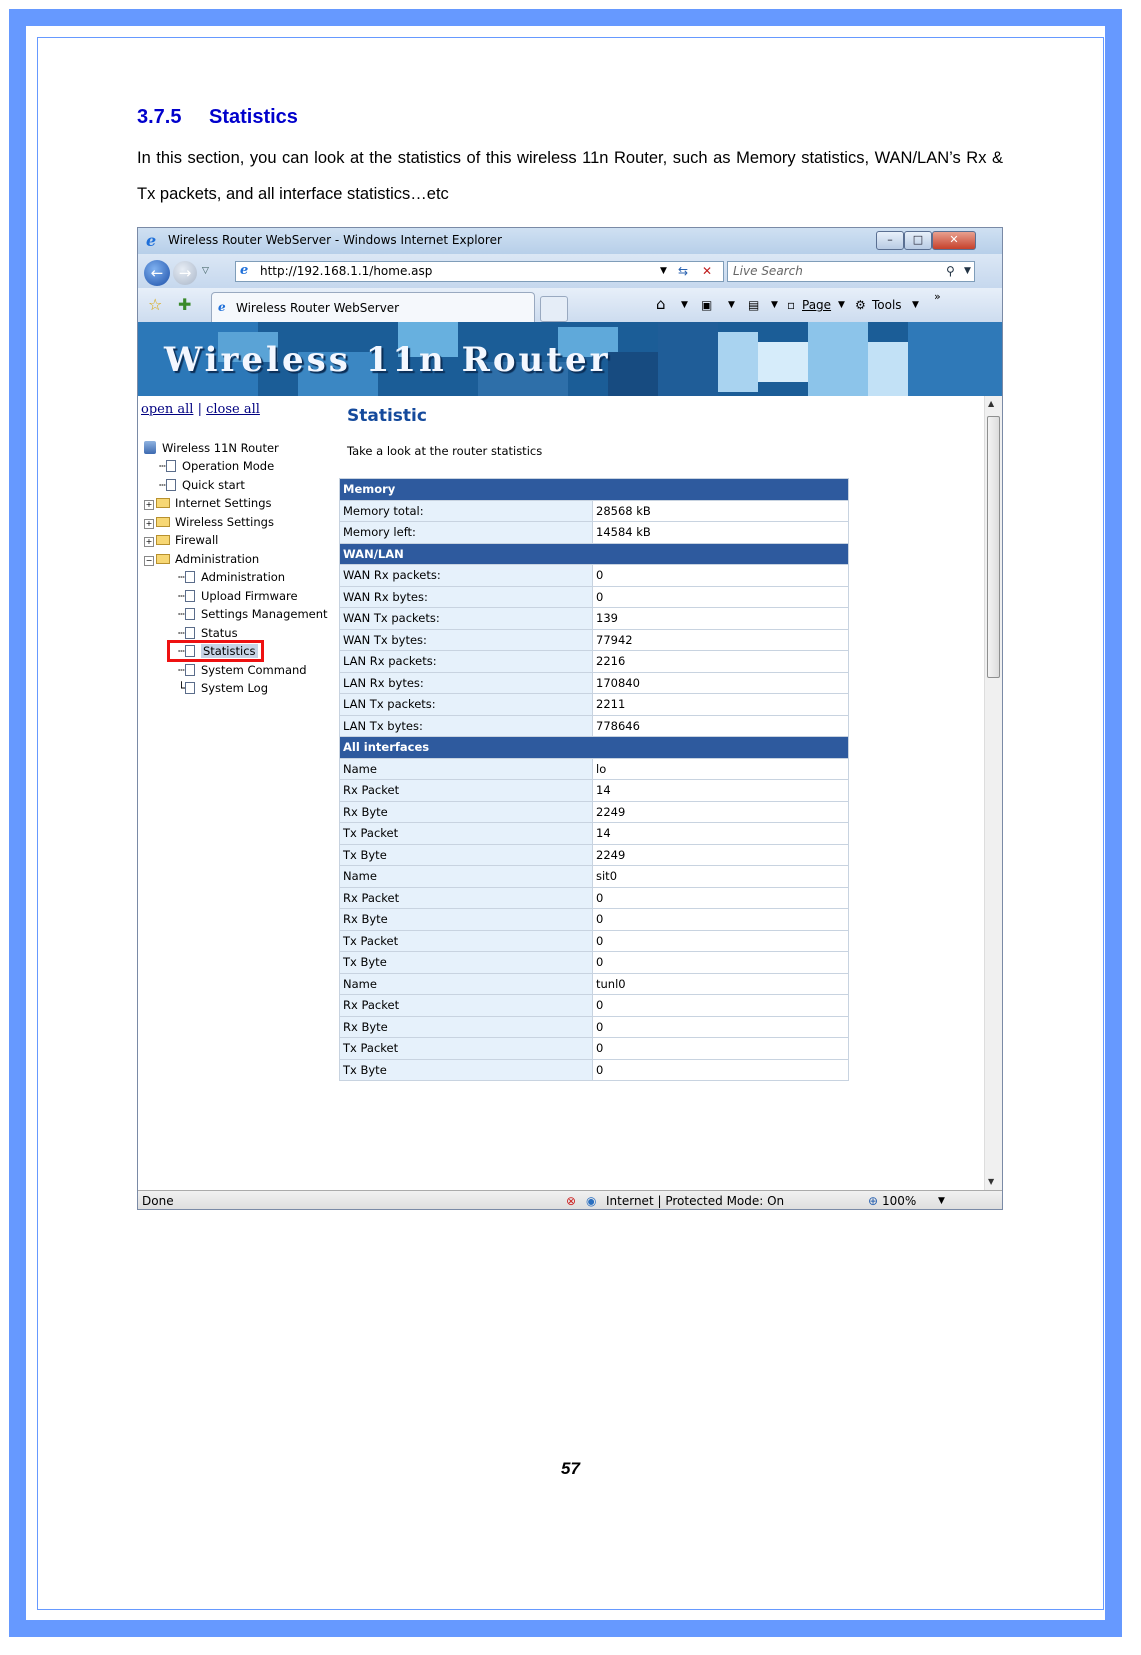 This screenshot has height=1655, width=1141. What do you see at coordinates (683, 271) in the screenshot?
I see `refresh-icon: ⇆` at bounding box center [683, 271].